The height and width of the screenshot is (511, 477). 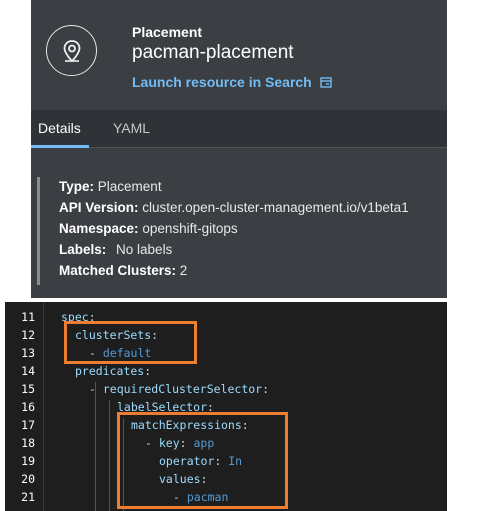 I want to click on line-number: 18, so click(x=28, y=443).